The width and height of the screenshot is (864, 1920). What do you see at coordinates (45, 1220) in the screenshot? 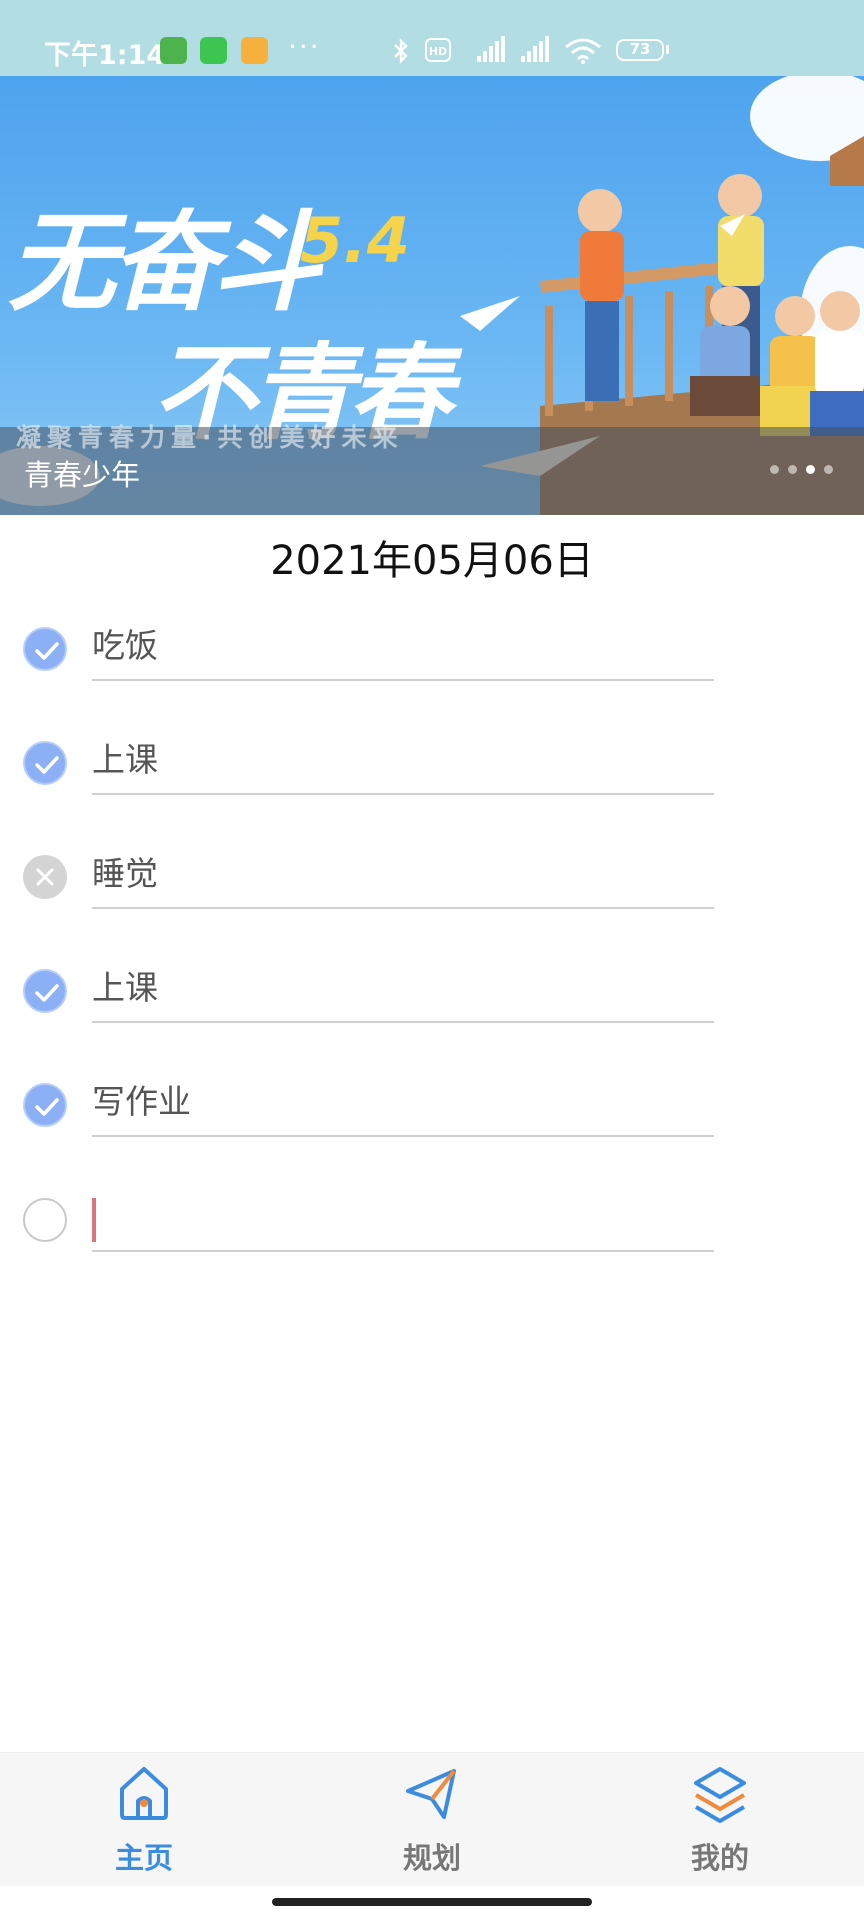
I see `checkbox-empty-icon` at bounding box center [45, 1220].